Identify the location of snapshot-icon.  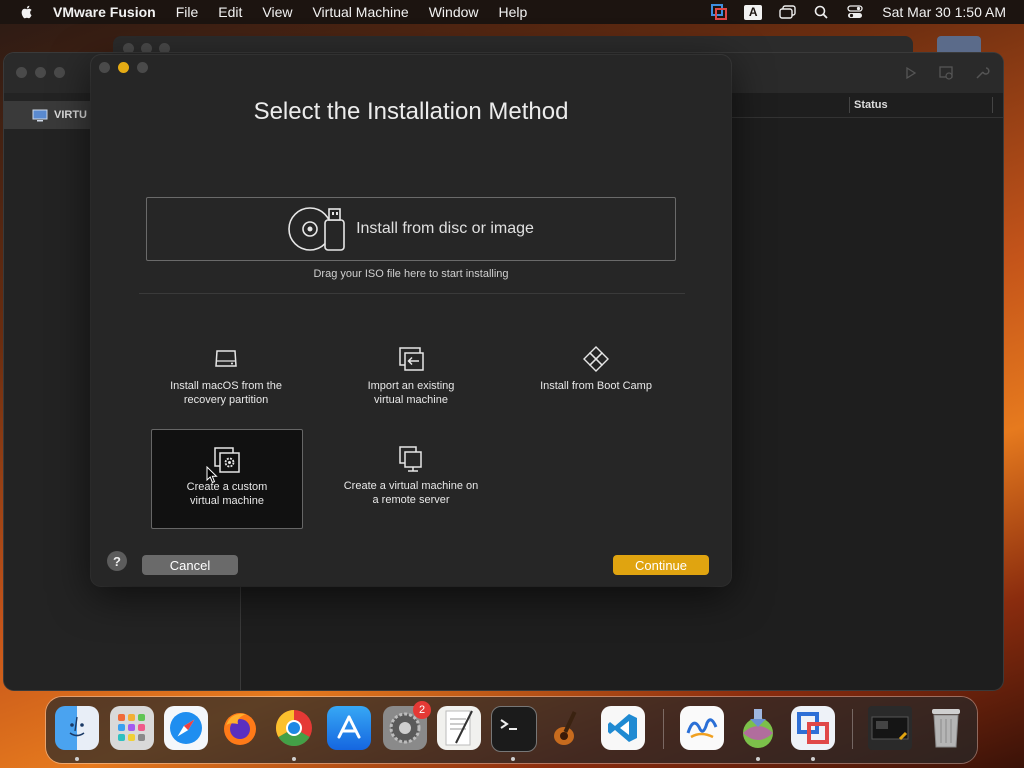
(946, 73).